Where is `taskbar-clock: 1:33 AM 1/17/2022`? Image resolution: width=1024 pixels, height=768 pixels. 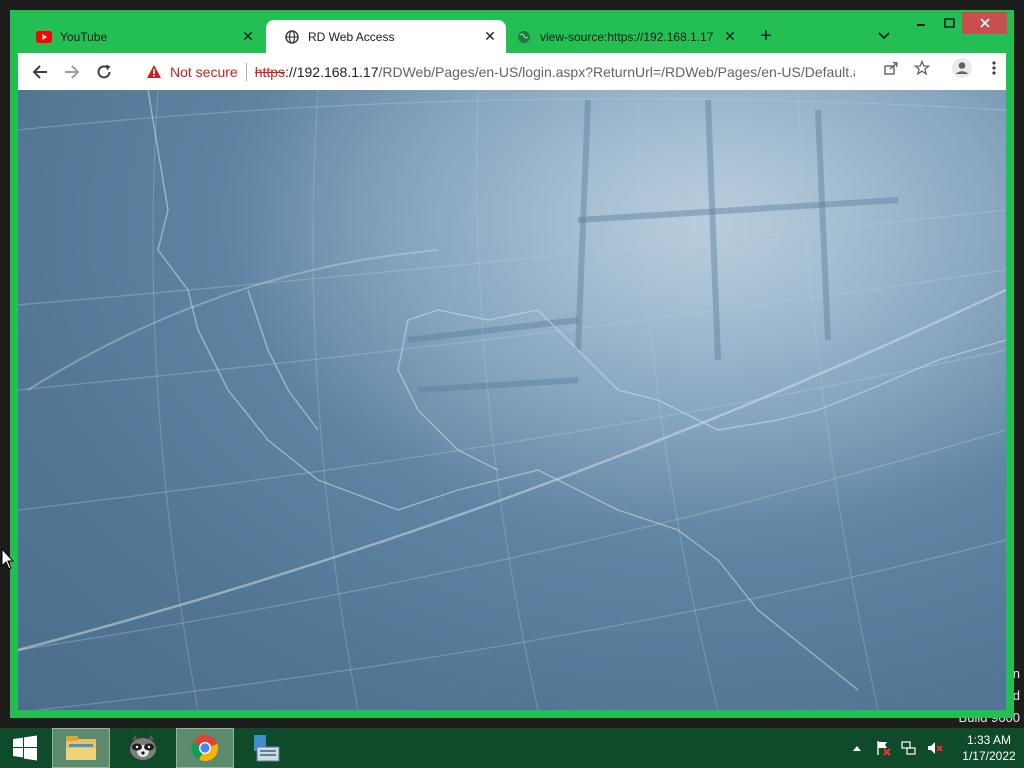
taskbar-clock: 1:33 AM 1/17/2022 is located at coordinates (989, 748).